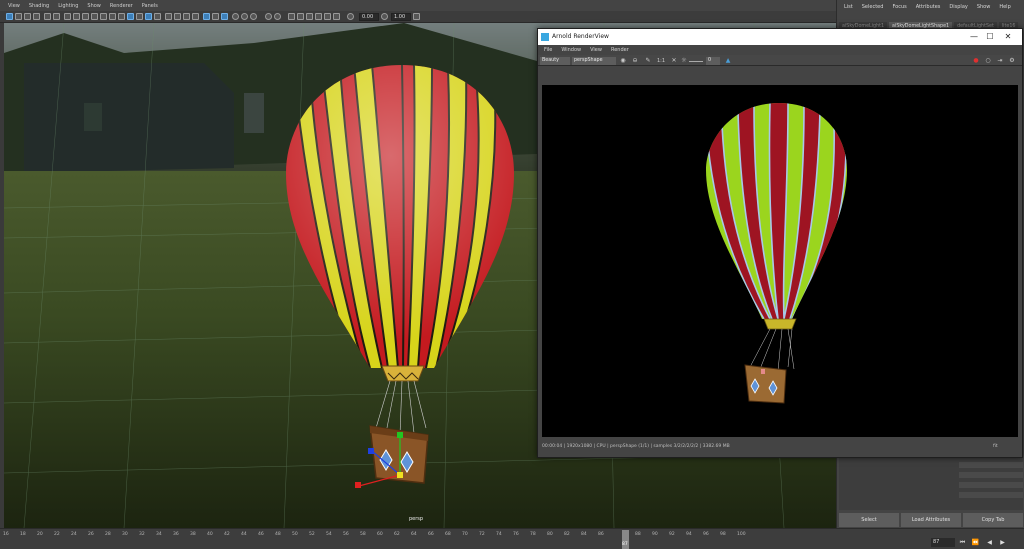 This screenshot has width=1024, height=549. What do you see at coordinates (18, 16) in the screenshot?
I see `camera-attributes-icon` at bounding box center [18, 16].